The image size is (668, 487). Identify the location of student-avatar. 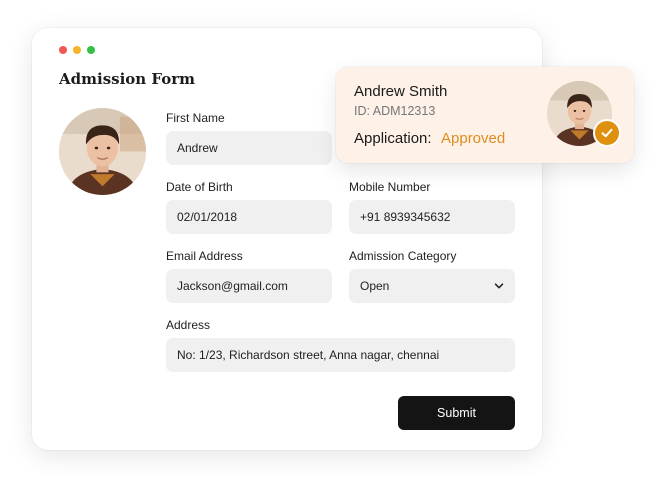
(102, 151).